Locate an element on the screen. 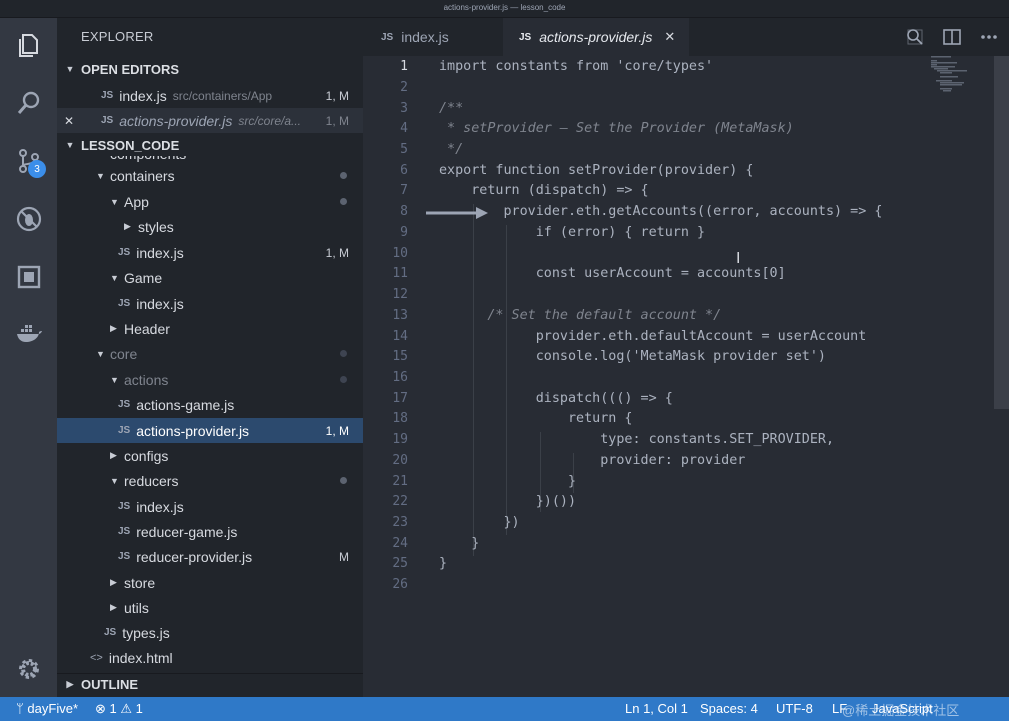 Image resolution: width=1009 pixels, height=721 pixels. open-editor-item: JS index.js src/containers/App 1, M is located at coordinates (210, 95).